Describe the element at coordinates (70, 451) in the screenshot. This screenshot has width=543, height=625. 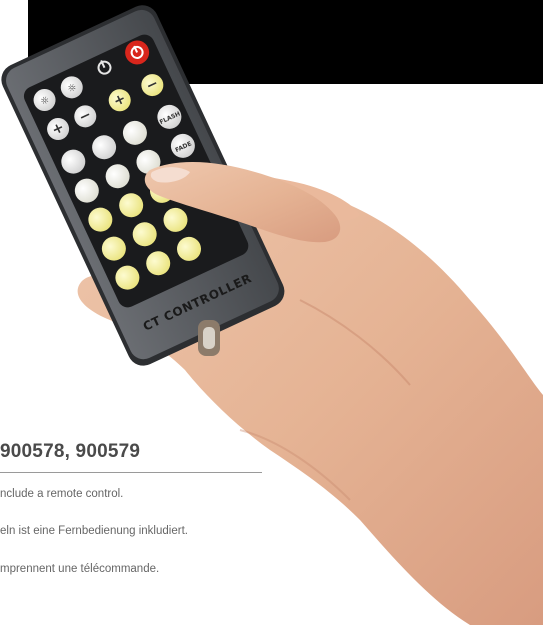
I see `model-numbers-heading: 900578, 900579` at that location.